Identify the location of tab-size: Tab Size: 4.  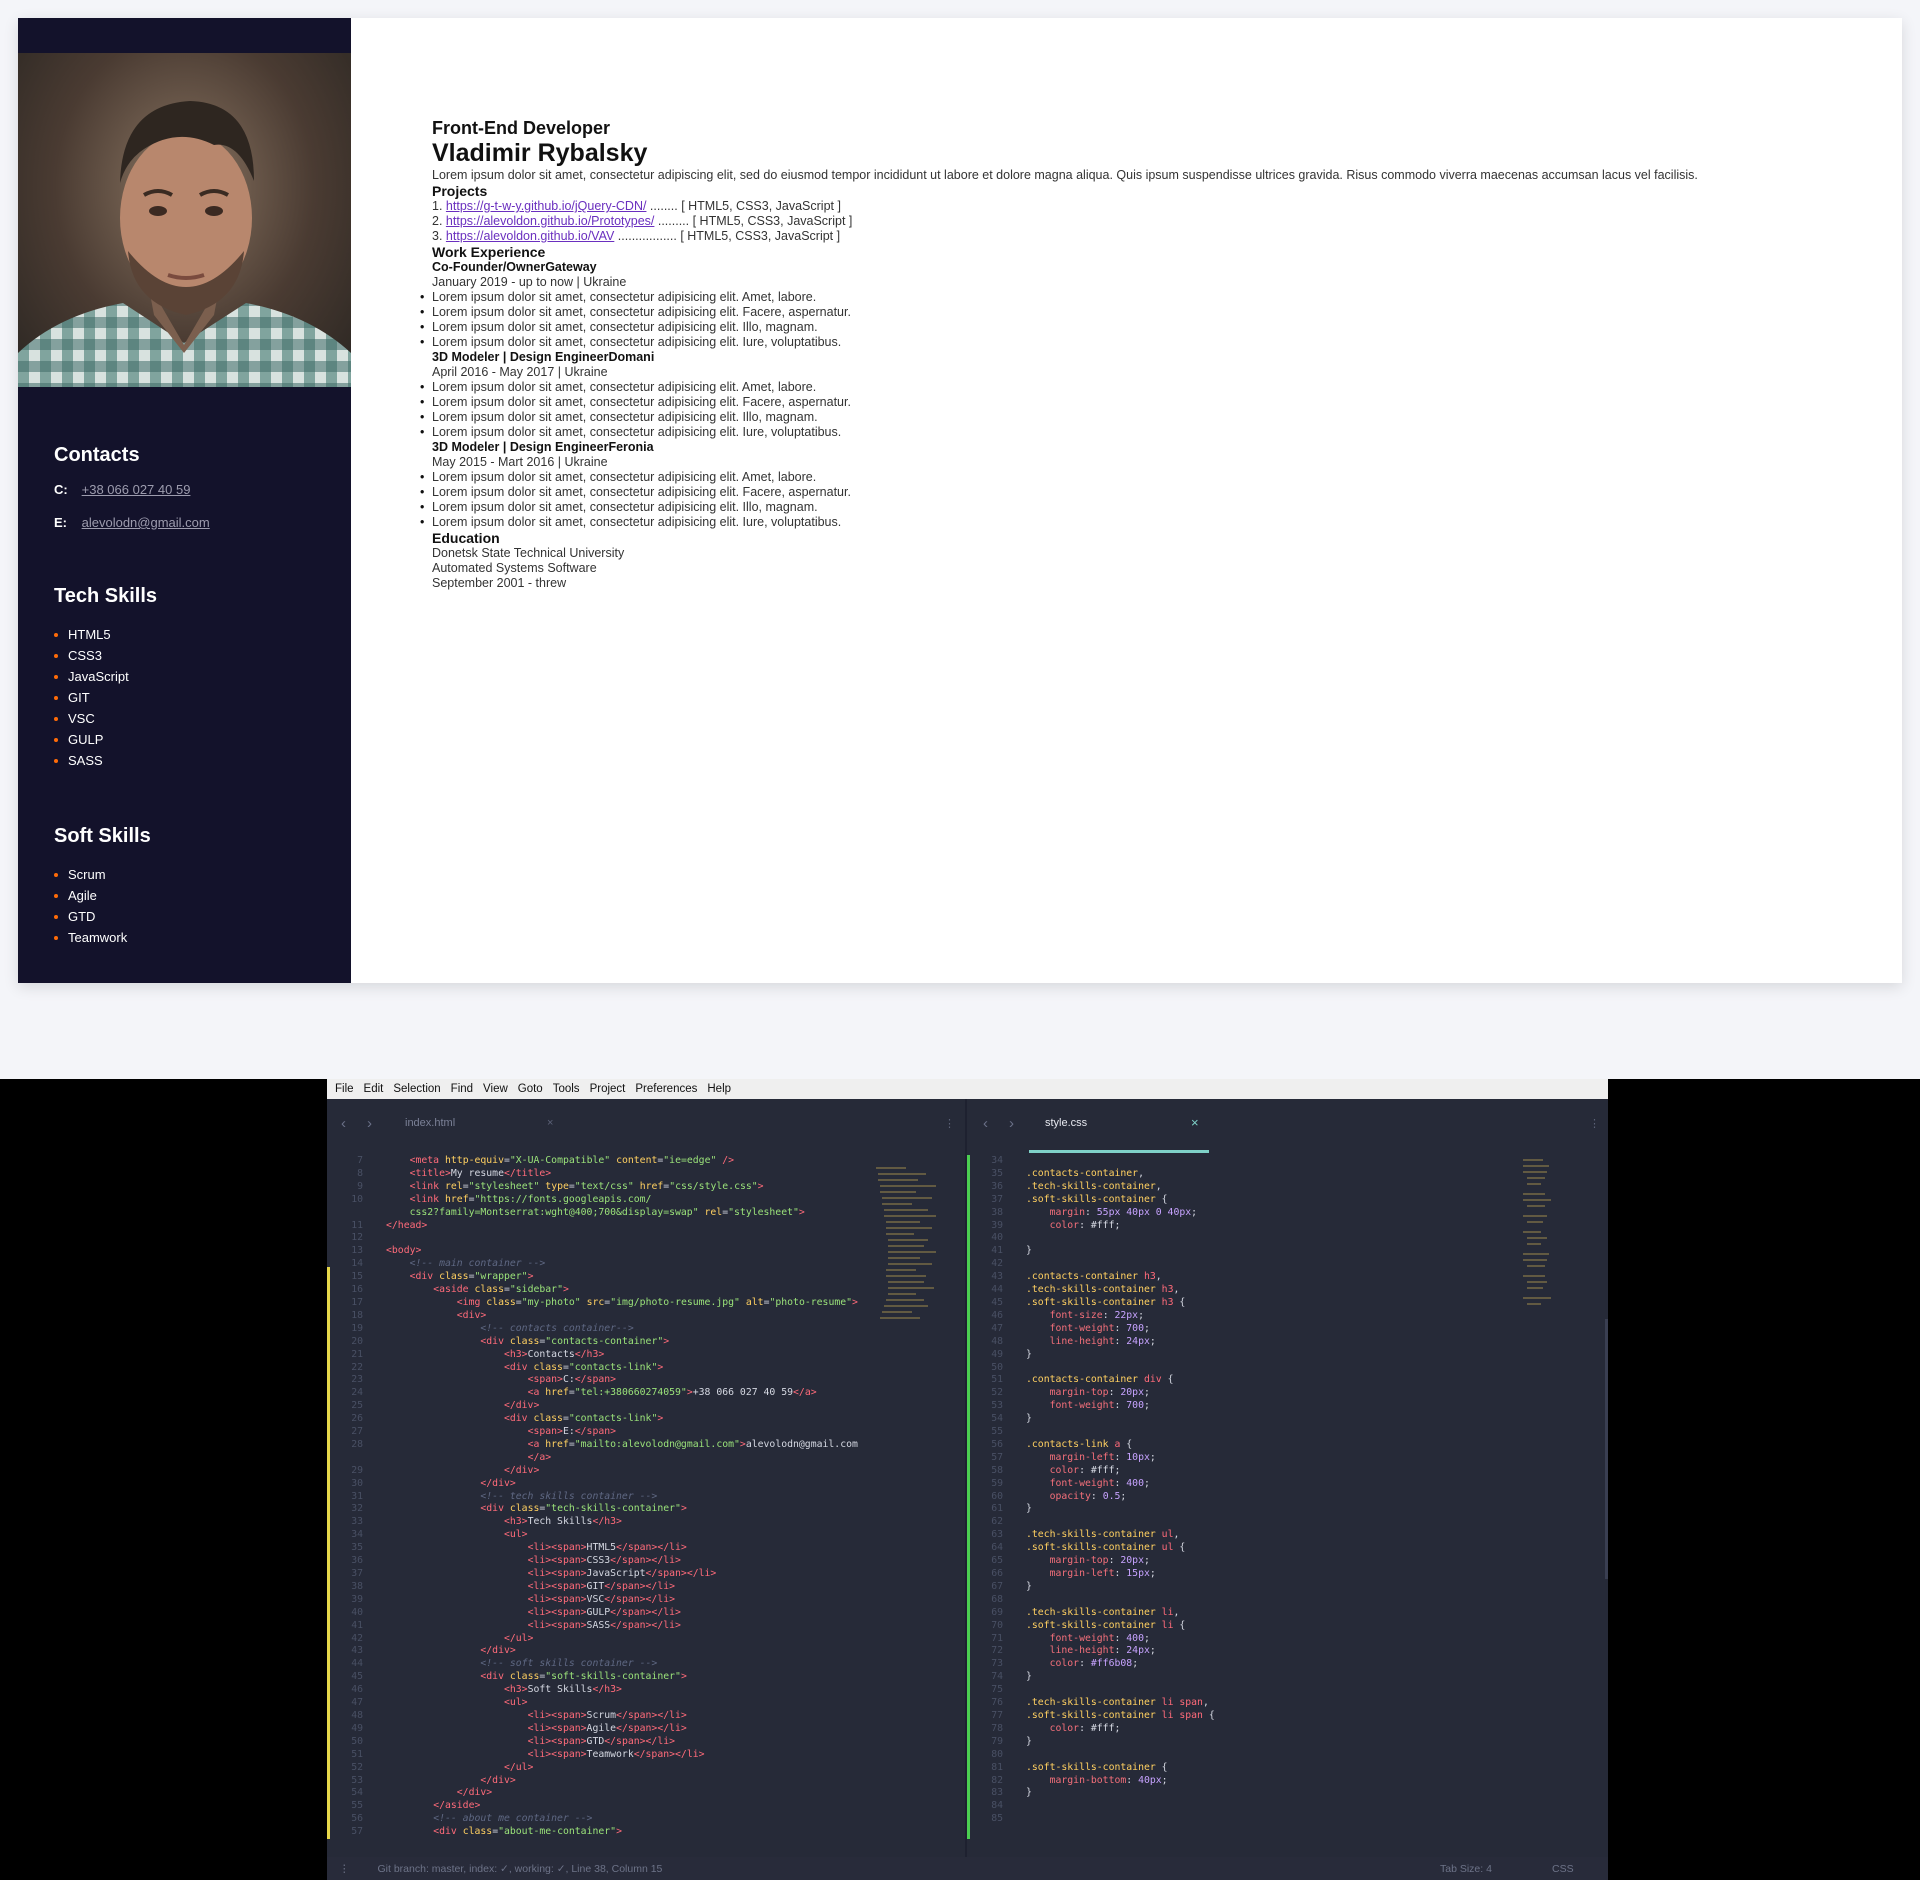
(1466, 1869).